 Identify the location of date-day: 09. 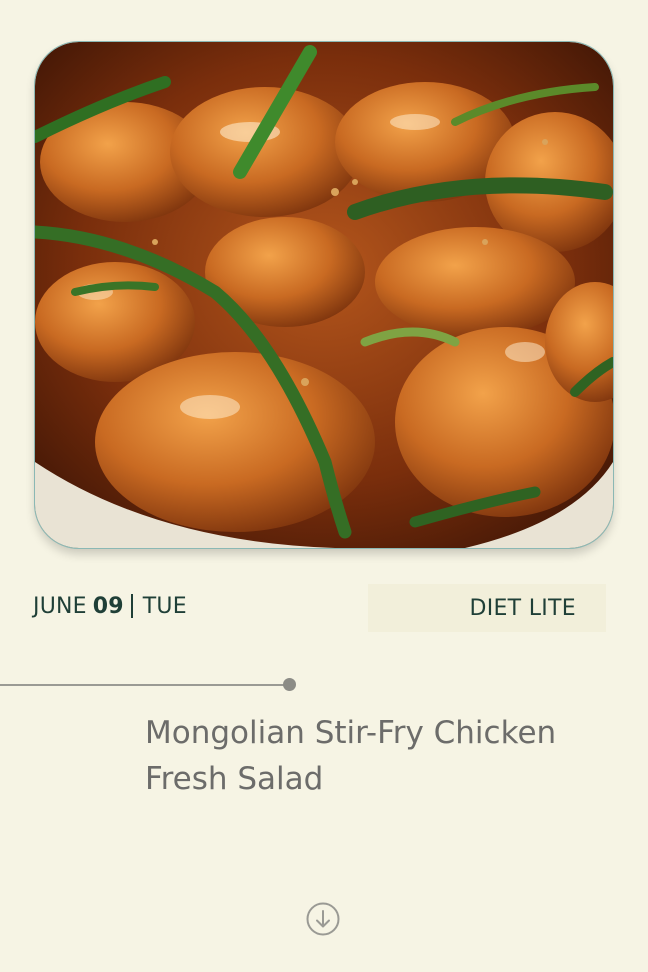
(108, 606).